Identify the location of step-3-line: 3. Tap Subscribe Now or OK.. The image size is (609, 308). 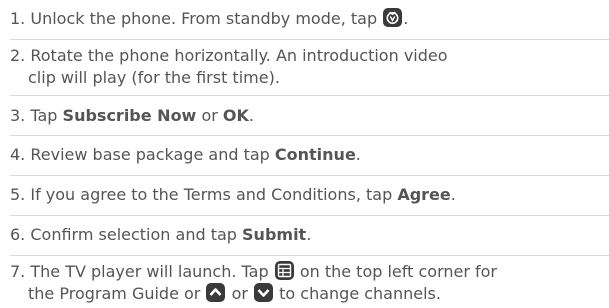
(132, 116).